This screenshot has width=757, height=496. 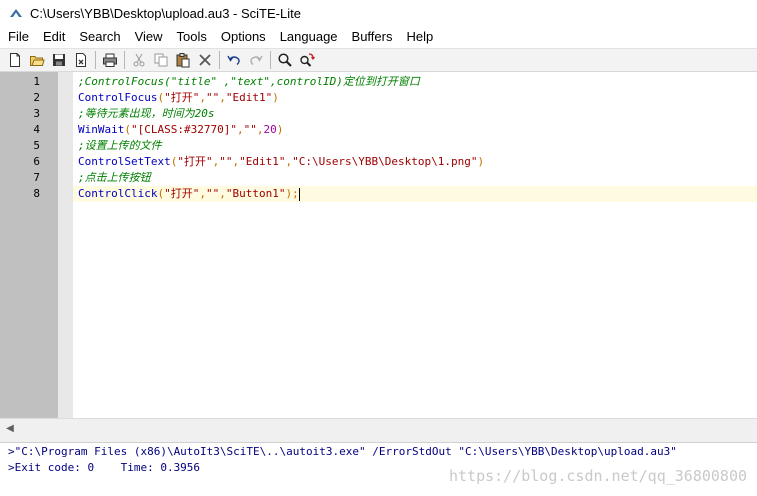 I want to click on code-token: ControlClick, so click(x=118, y=193).